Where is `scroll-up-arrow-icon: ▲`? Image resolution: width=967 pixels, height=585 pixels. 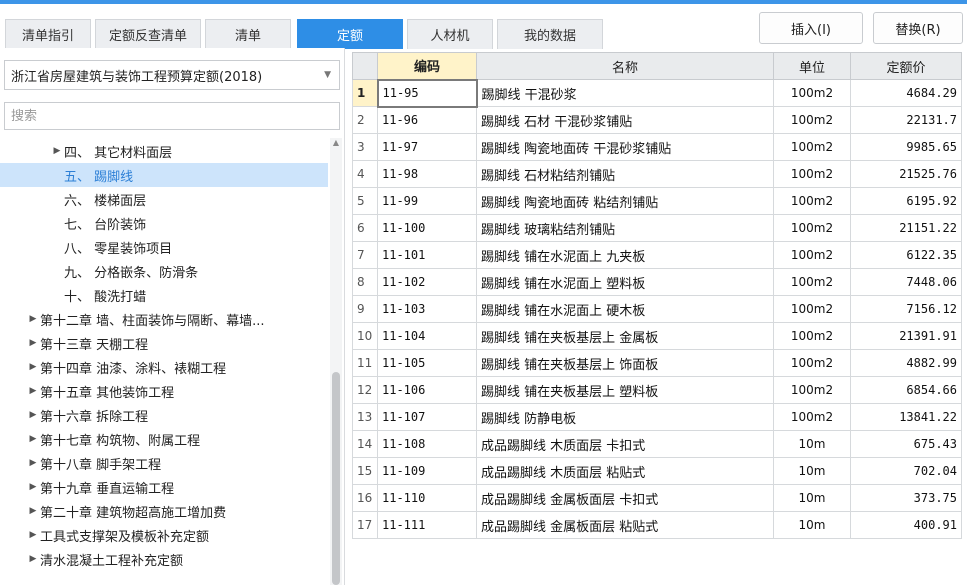 scroll-up-arrow-icon: ▲ is located at coordinates (336, 143).